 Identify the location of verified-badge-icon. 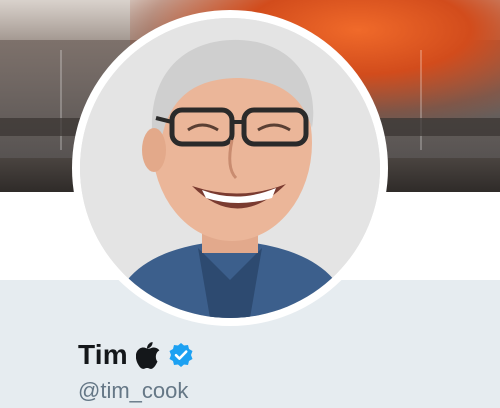
(181, 355).